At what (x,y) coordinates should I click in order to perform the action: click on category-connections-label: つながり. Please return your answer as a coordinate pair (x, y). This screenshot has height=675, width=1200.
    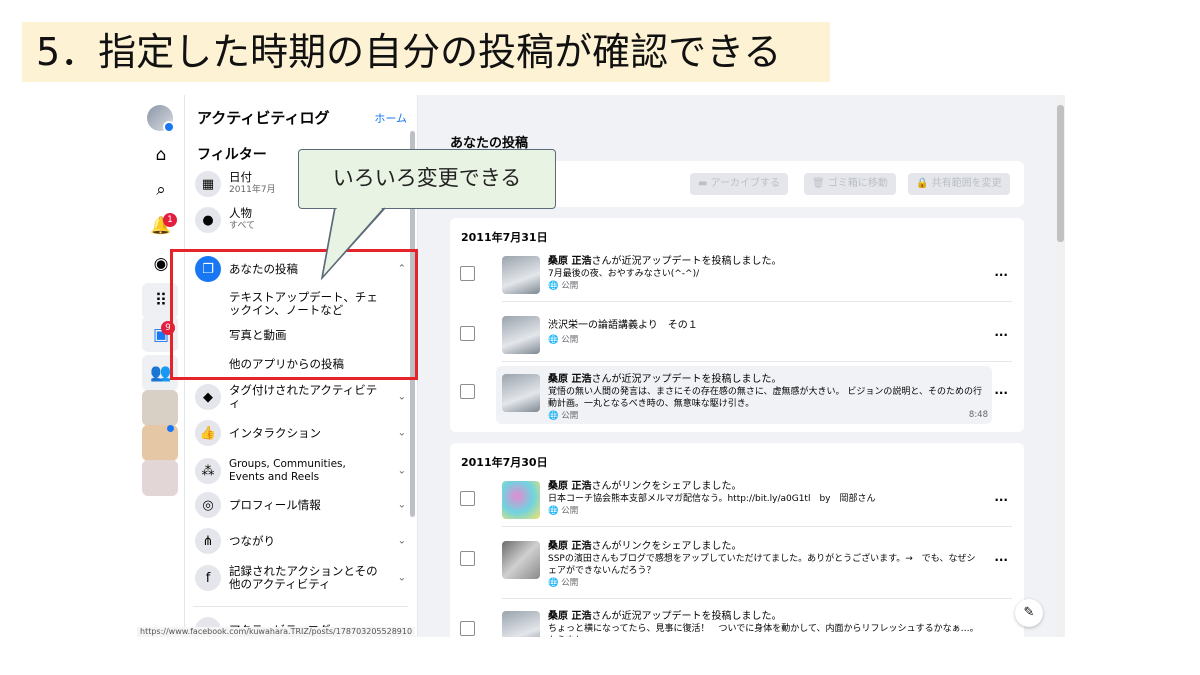
    Looking at the image, I should click on (252, 540).